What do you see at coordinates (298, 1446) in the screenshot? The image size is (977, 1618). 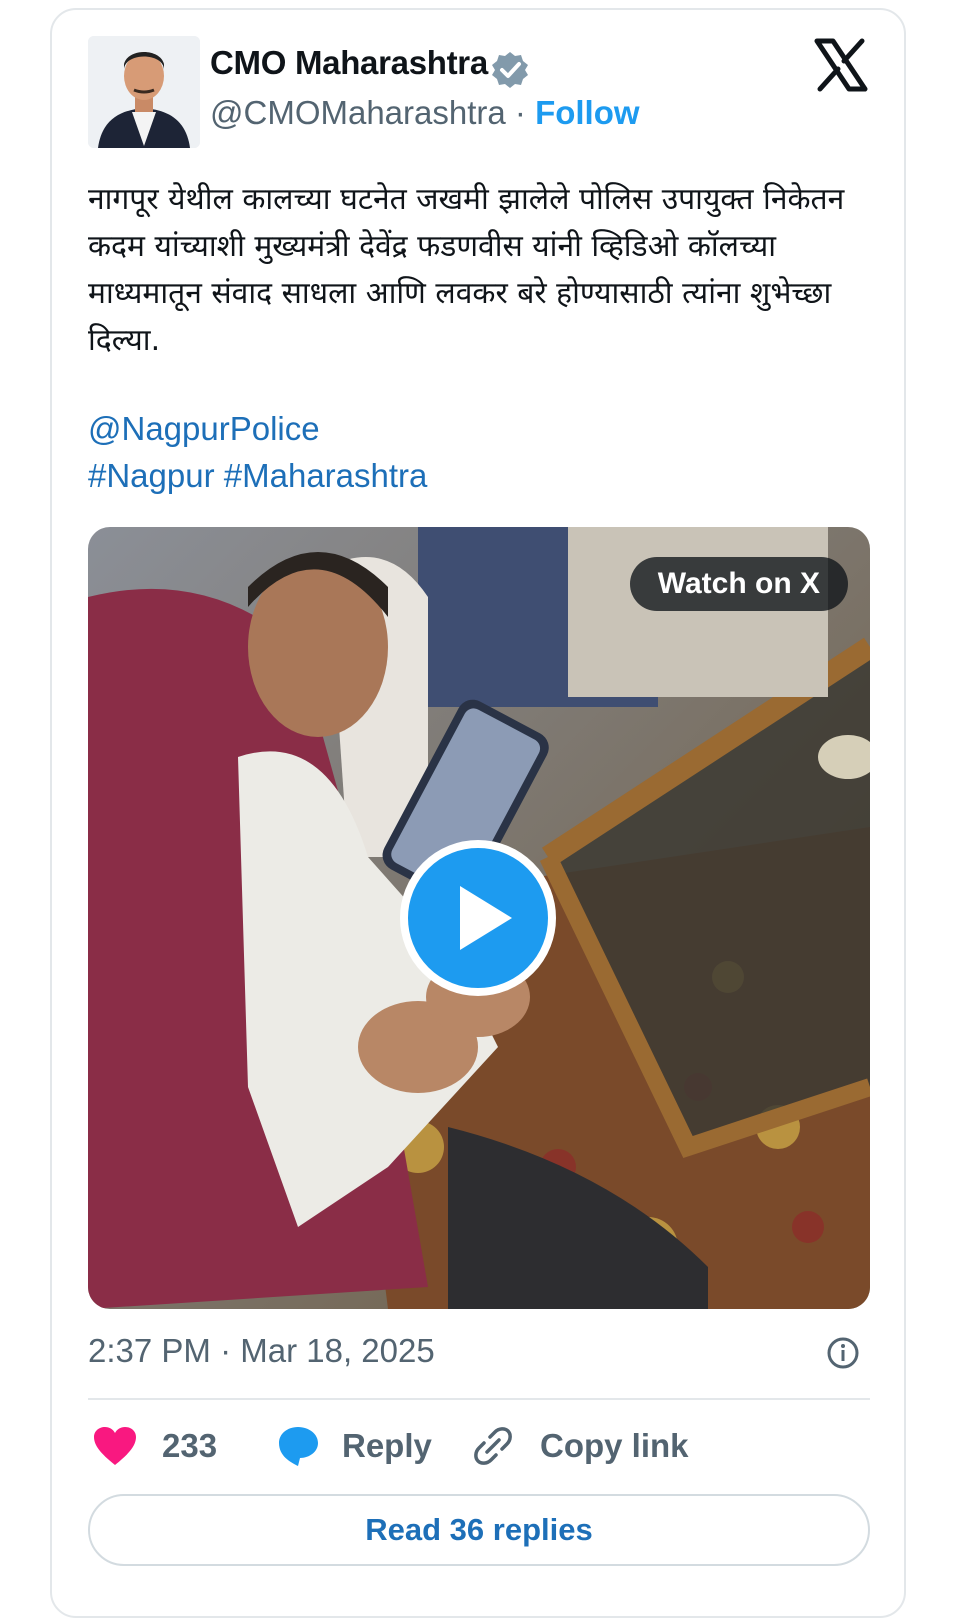 I see `reply-bubble-icon` at bounding box center [298, 1446].